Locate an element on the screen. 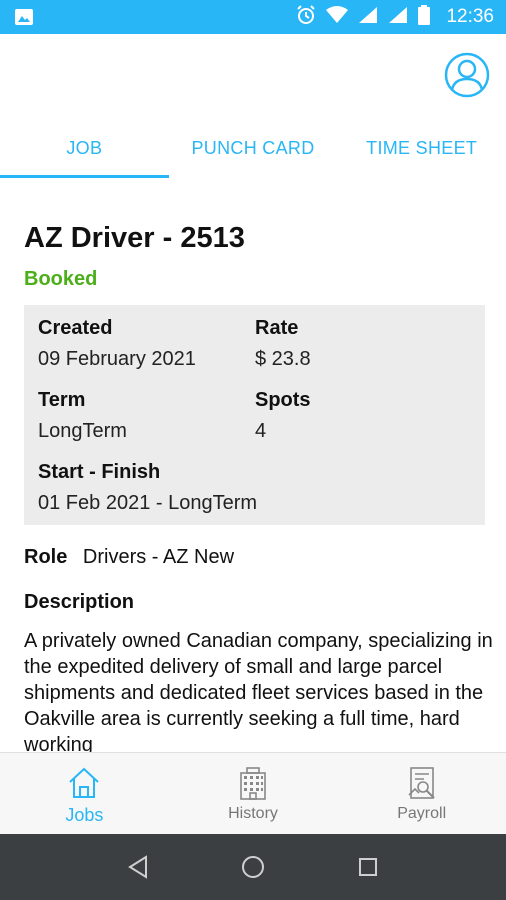 This screenshot has height=900, width=506. back-button is located at coordinates (138, 867).